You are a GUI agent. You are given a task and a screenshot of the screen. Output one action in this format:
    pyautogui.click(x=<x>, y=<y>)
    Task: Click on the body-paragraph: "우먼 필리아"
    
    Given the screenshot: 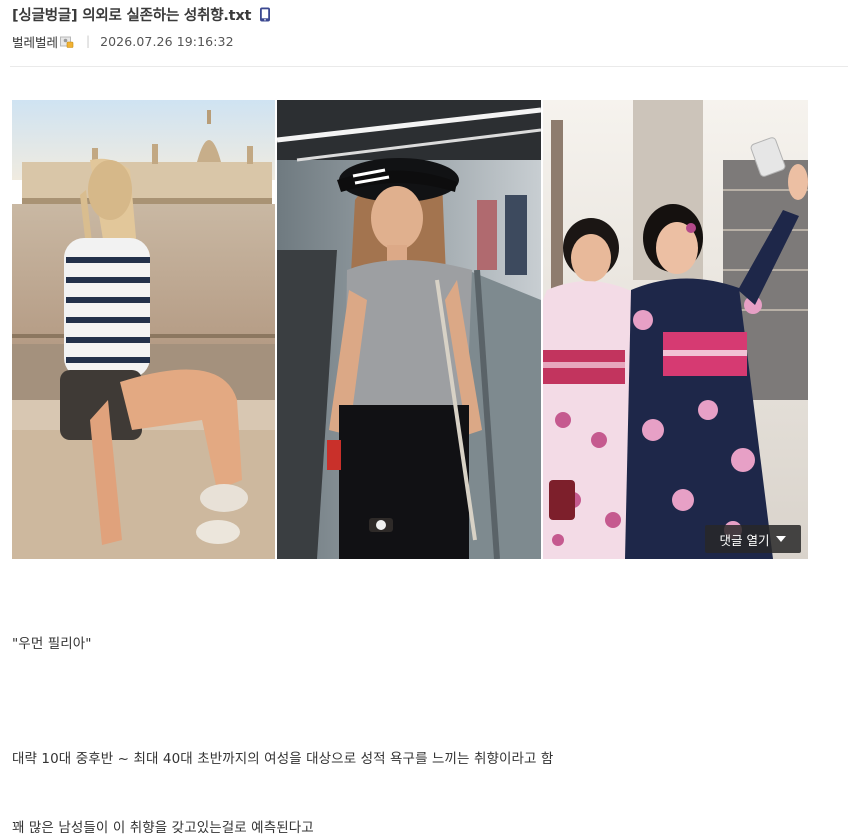 What is the action you would take?
    pyautogui.click(x=52, y=644)
    